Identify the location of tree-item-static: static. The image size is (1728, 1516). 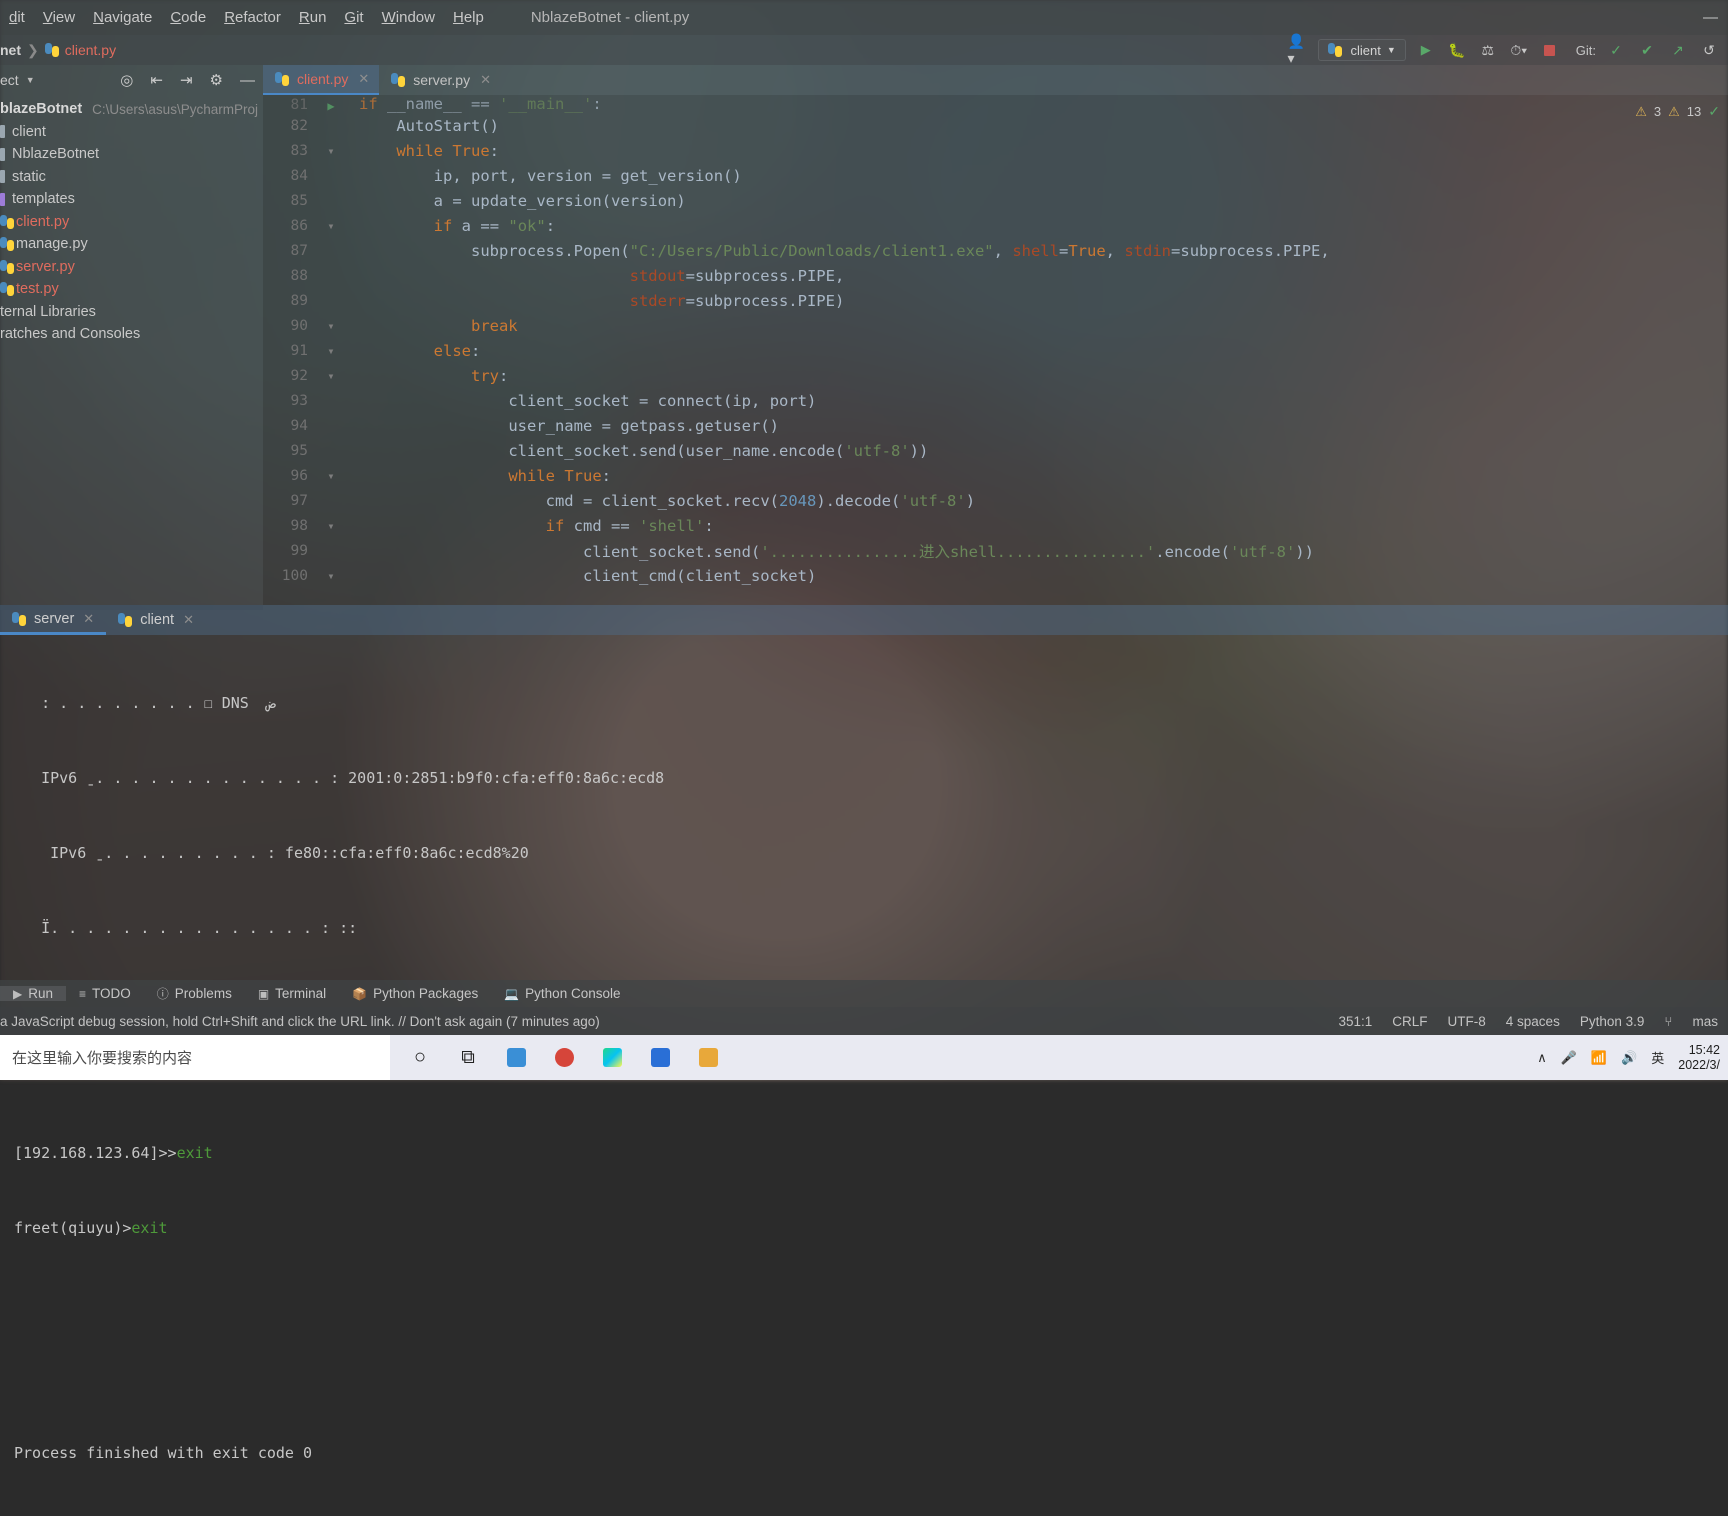
(131, 177).